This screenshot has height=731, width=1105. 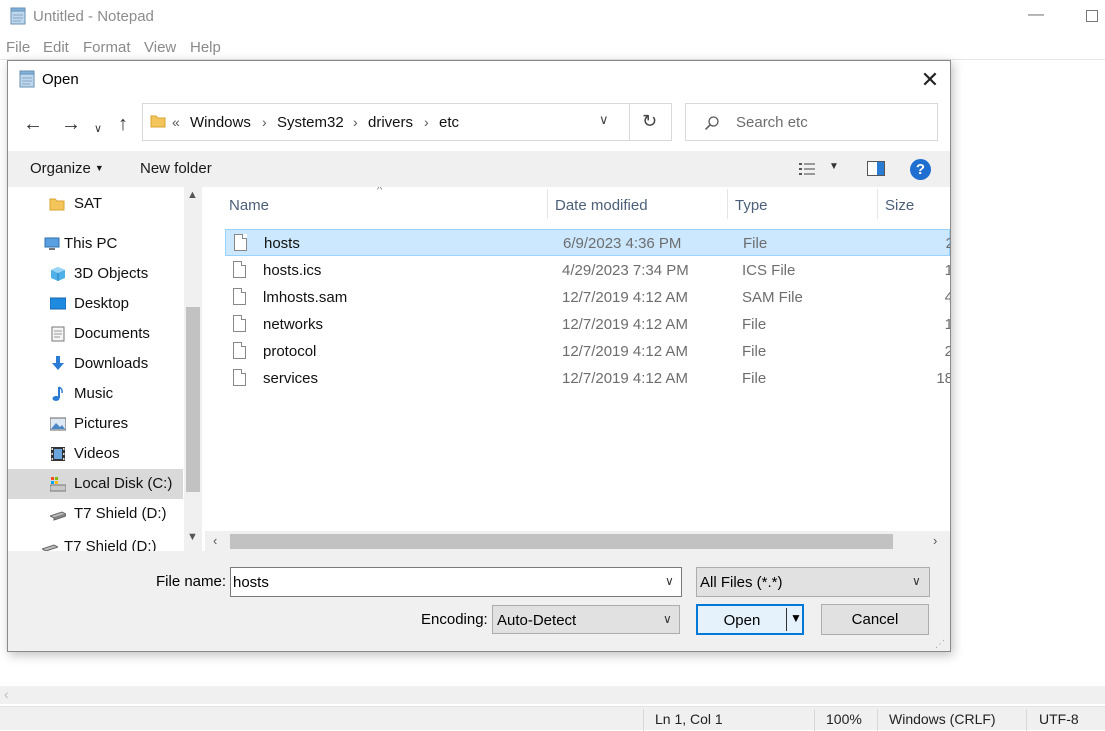 What do you see at coordinates (1036, 15) in the screenshot?
I see `minimize-button: —` at bounding box center [1036, 15].